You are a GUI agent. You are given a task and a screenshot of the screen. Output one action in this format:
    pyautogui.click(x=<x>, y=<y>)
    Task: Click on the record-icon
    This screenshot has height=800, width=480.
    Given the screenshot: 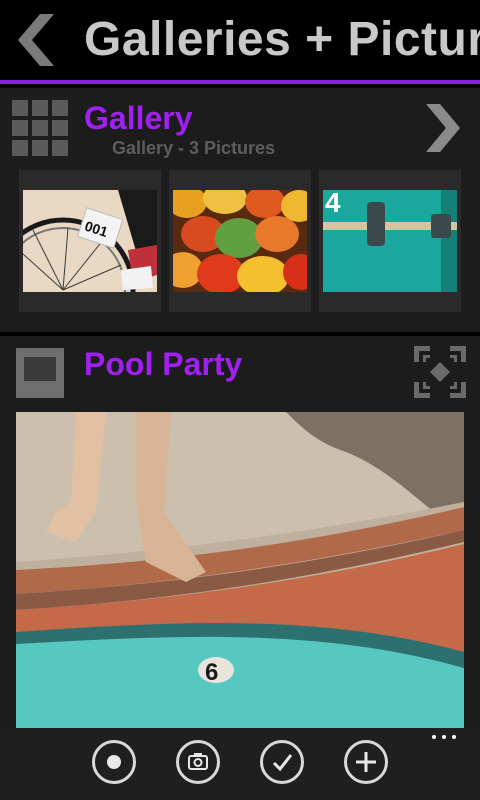 What is the action you would take?
    pyautogui.click(x=114, y=762)
    